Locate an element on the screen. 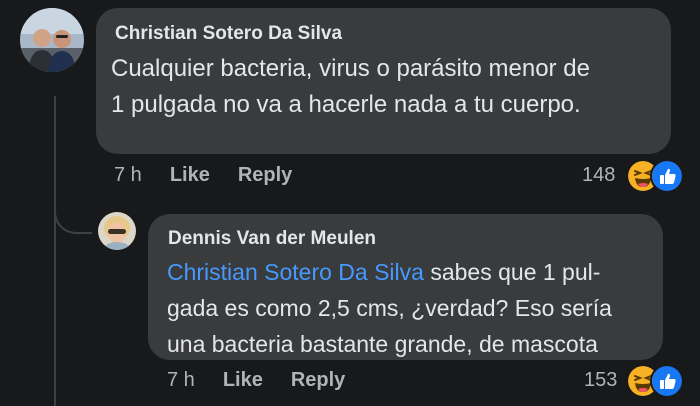 This screenshot has height=406, width=700. comment-time: 7 h is located at coordinates (128, 175).